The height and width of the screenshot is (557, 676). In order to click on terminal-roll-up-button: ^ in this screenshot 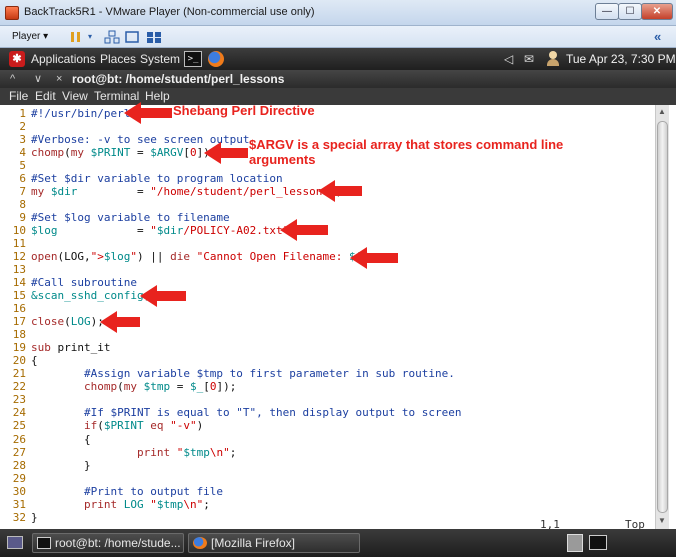, I will do `click(12, 79)`.